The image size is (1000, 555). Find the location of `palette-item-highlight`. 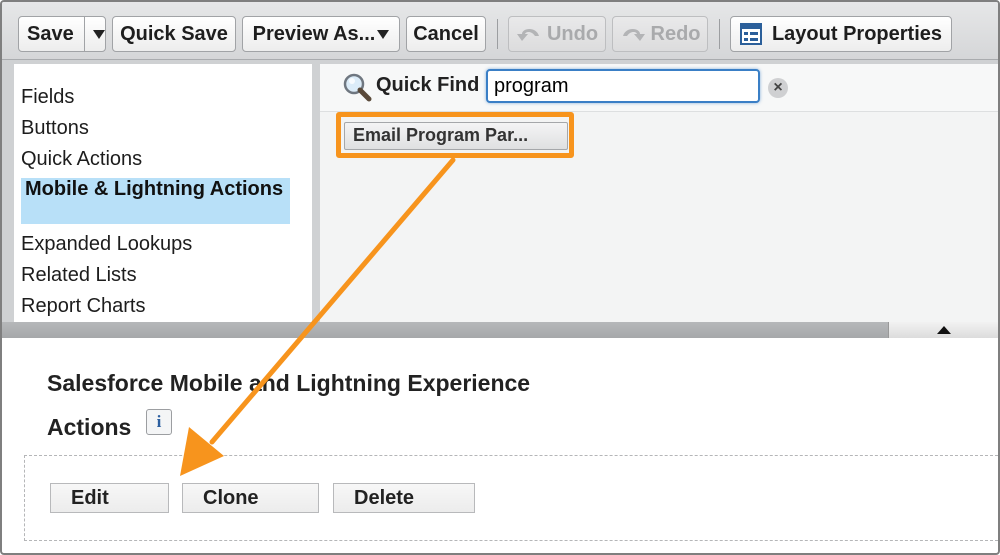

palette-item-highlight is located at coordinates (455, 135).